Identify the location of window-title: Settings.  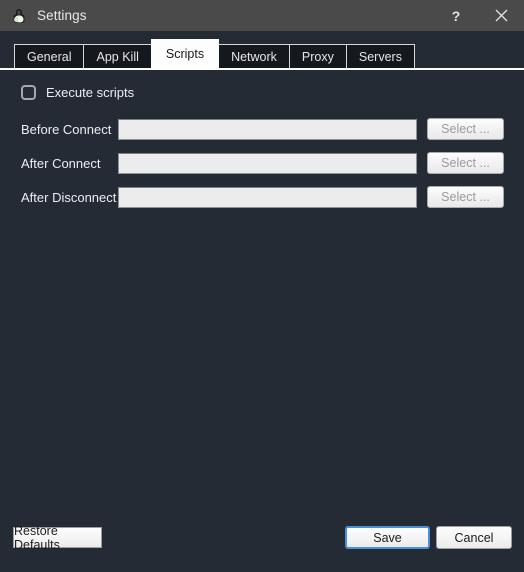
(62, 15).